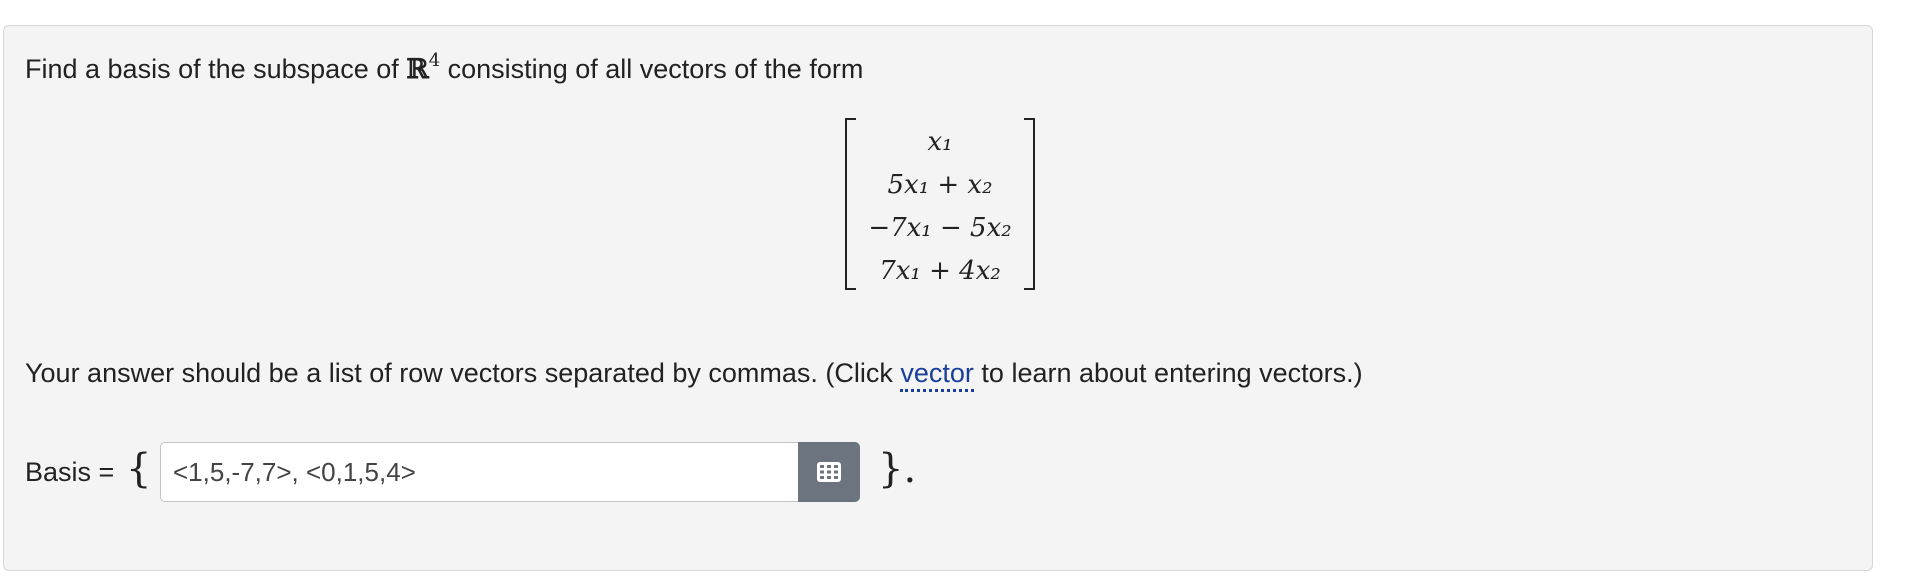 The width and height of the screenshot is (1910, 584). Describe the element at coordinates (417, 69) in the screenshot. I see `real-space-symbol: ℝ` at that location.